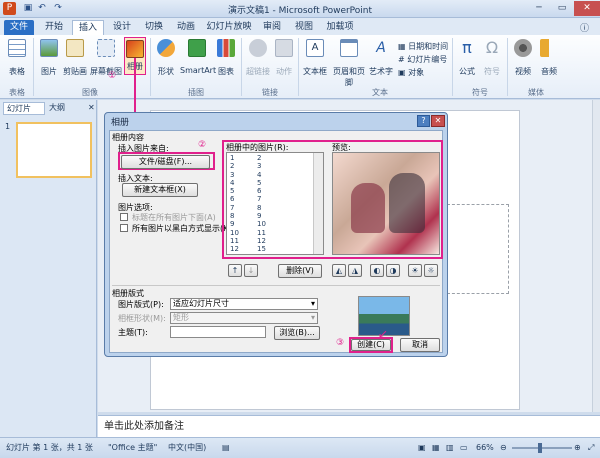  I want to click on smartart-button: SmartArt, so click(198, 57).